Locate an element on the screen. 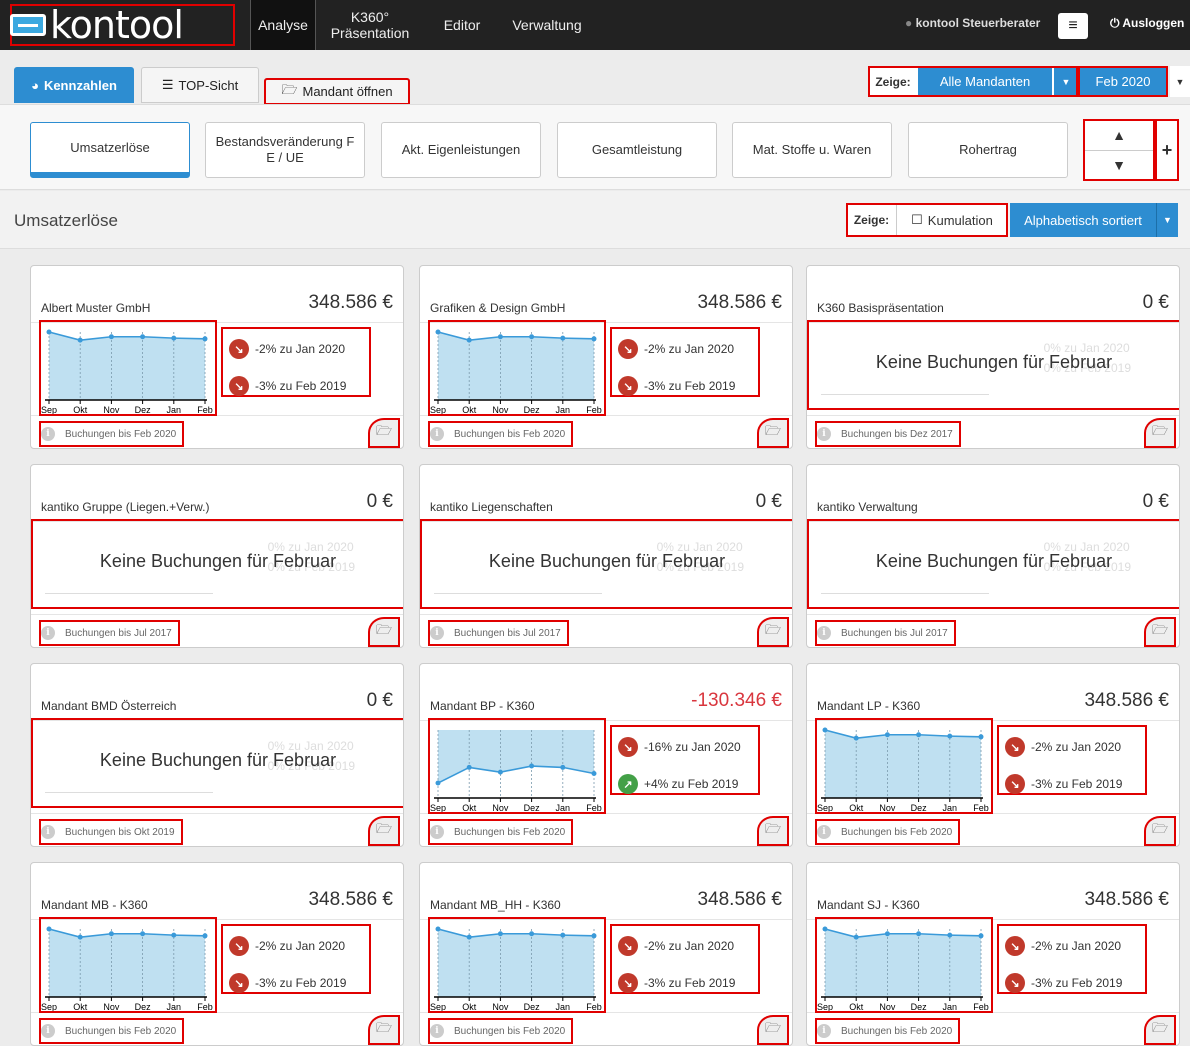  bookings-info: i Buchungen bis Feb 2020 is located at coordinates (112, 434).